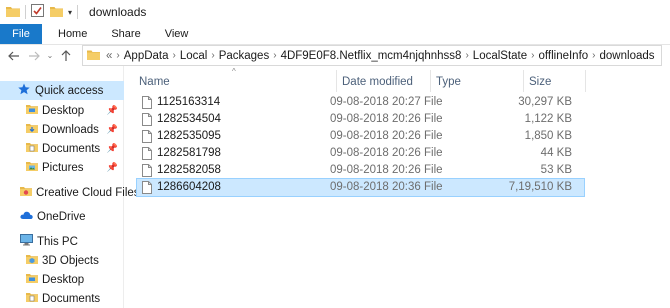  Describe the element at coordinates (72, 34) in the screenshot. I see `tab-home: Home` at that location.